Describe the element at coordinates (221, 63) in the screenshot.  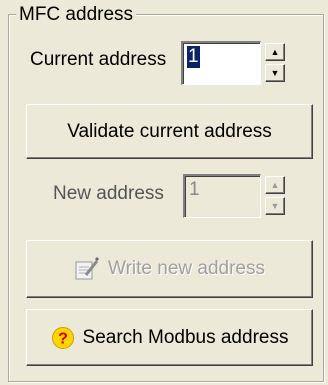
I see `current-address-input: 1` at that location.